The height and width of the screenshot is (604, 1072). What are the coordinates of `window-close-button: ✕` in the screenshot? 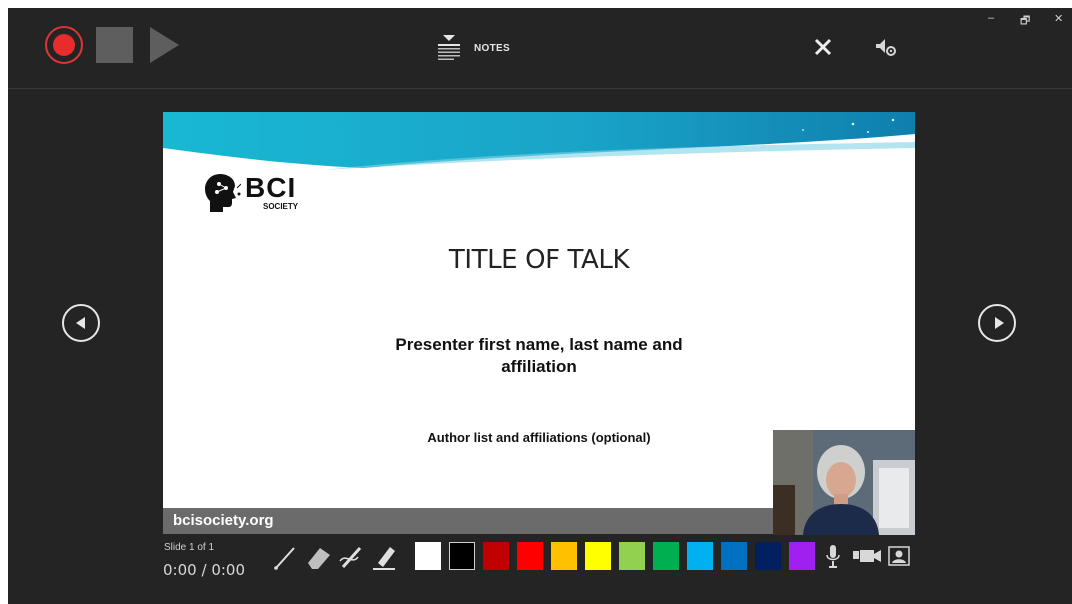 It's located at (1058, 18).